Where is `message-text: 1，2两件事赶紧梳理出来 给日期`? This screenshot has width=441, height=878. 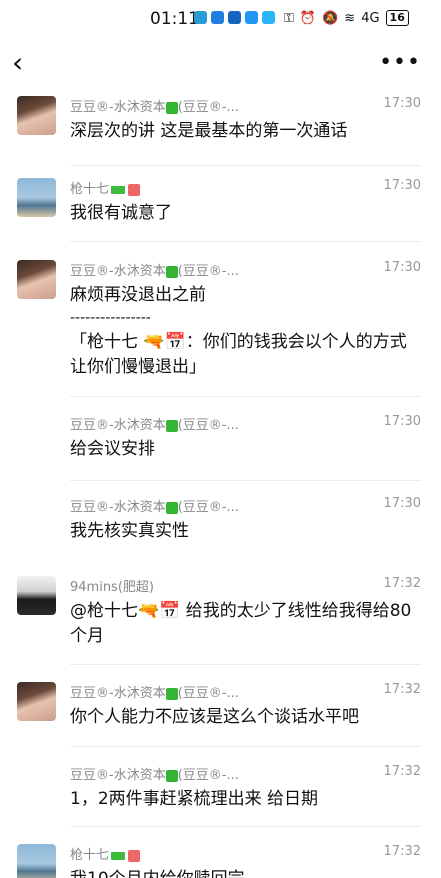
message-text: 1，2两件事赶紧梳理出来 给日期 is located at coordinates (194, 799).